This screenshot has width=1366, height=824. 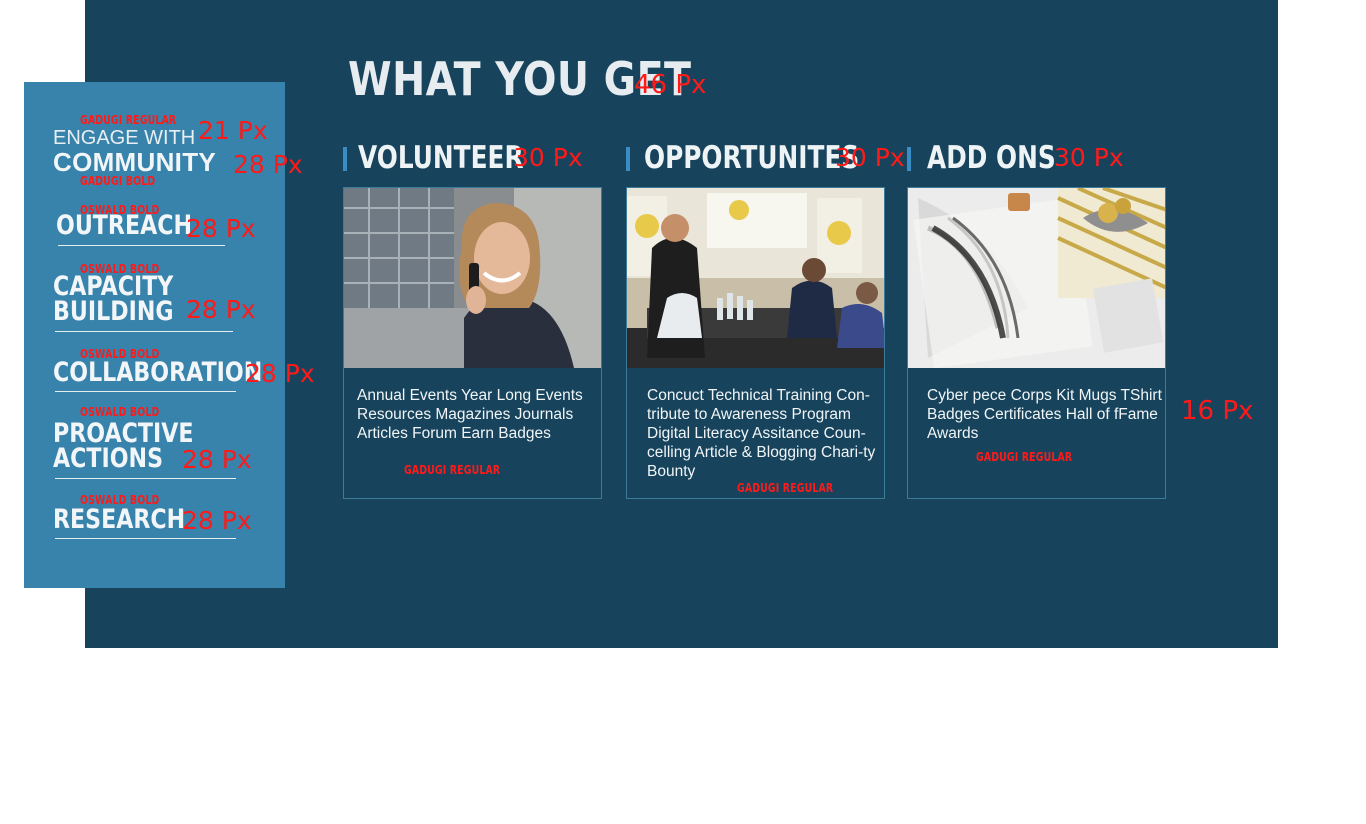 I want to click on research-size-annotation: 28 Px, so click(x=217, y=520).